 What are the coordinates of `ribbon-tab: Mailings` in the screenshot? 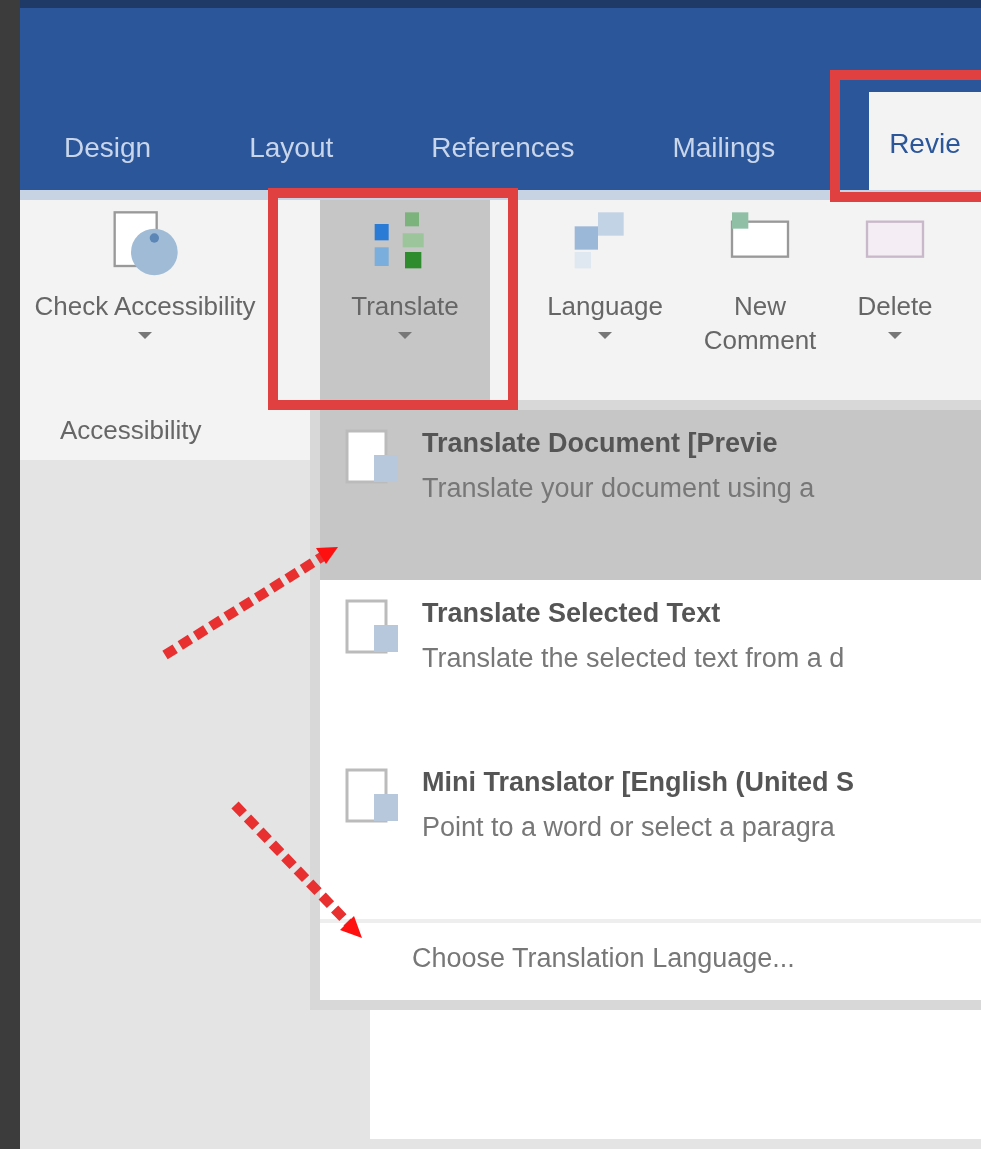 It's located at (724, 161).